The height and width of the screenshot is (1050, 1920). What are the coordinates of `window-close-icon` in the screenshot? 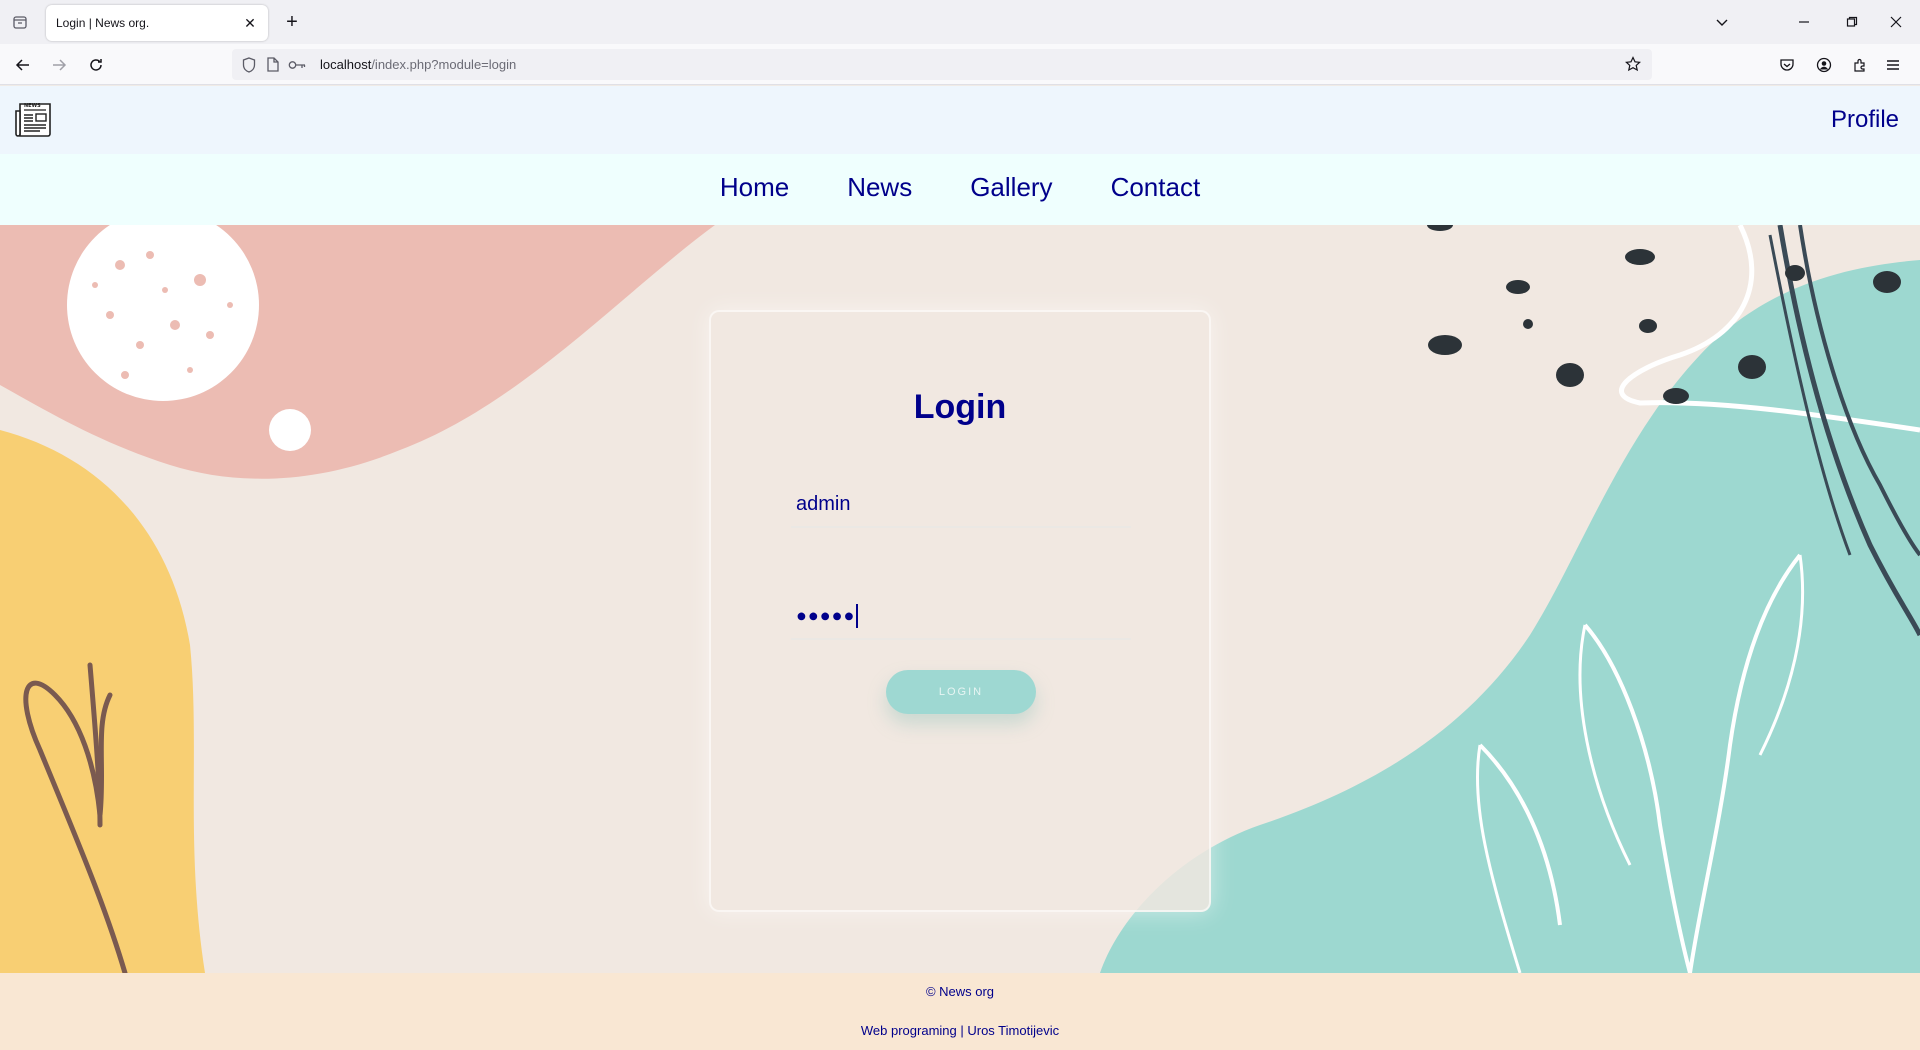 It's located at (1896, 22).